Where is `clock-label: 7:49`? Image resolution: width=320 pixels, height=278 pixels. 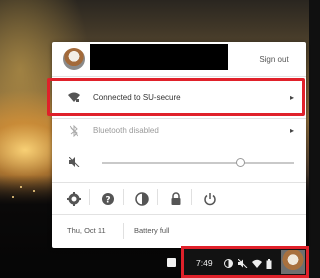 clock-label: 7:49 is located at coordinates (204, 263).